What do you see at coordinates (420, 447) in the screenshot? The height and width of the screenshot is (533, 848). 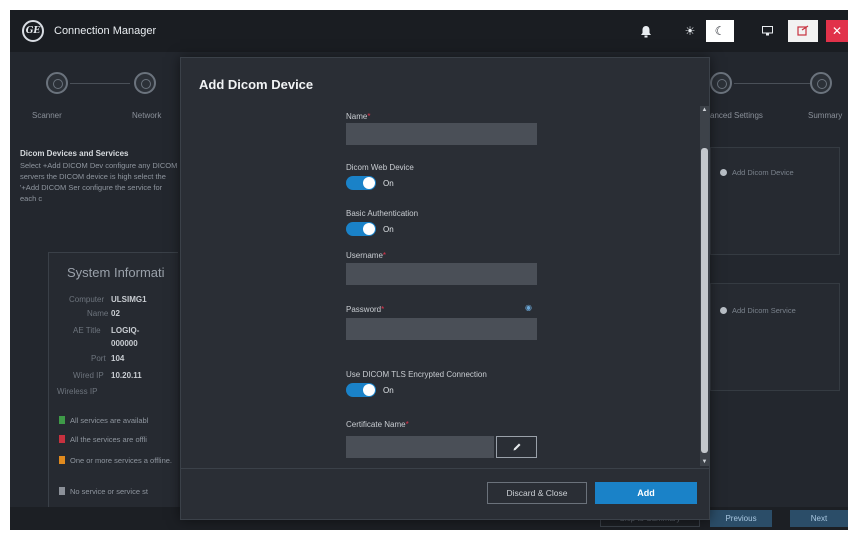 I see `certificate-name-input` at bounding box center [420, 447].